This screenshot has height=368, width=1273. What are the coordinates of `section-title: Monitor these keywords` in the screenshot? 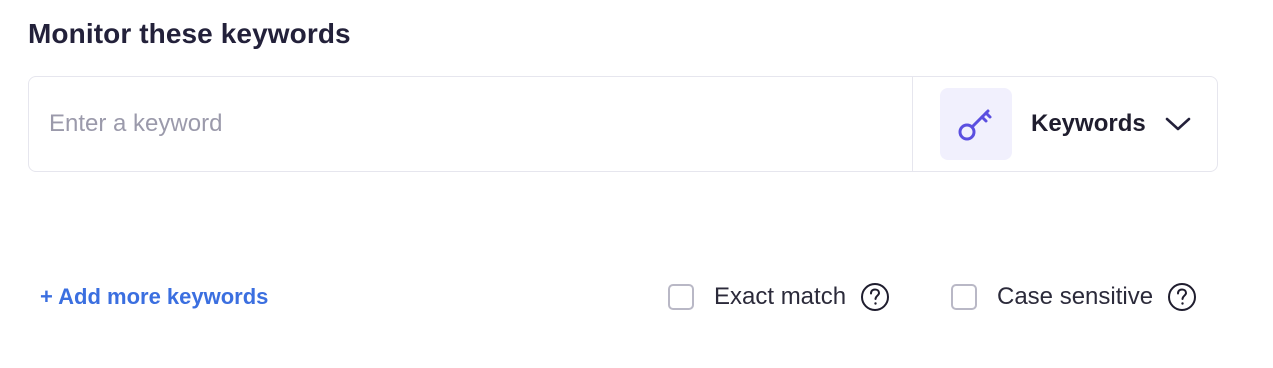 It's located at (189, 33).